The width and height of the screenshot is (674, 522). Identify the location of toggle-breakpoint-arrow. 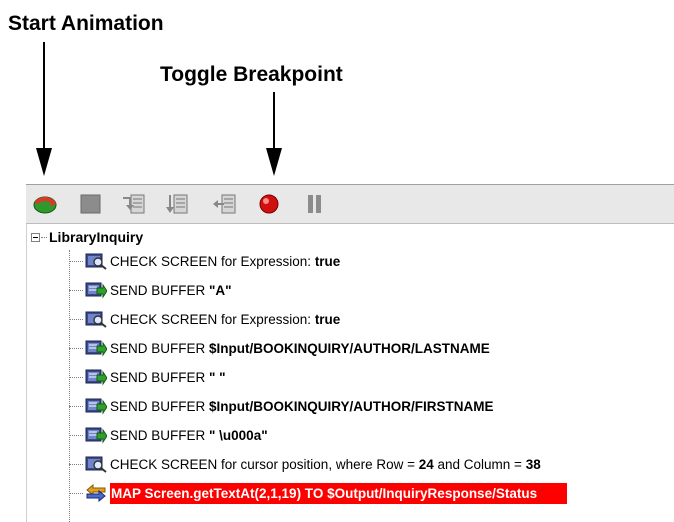
(274, 134).